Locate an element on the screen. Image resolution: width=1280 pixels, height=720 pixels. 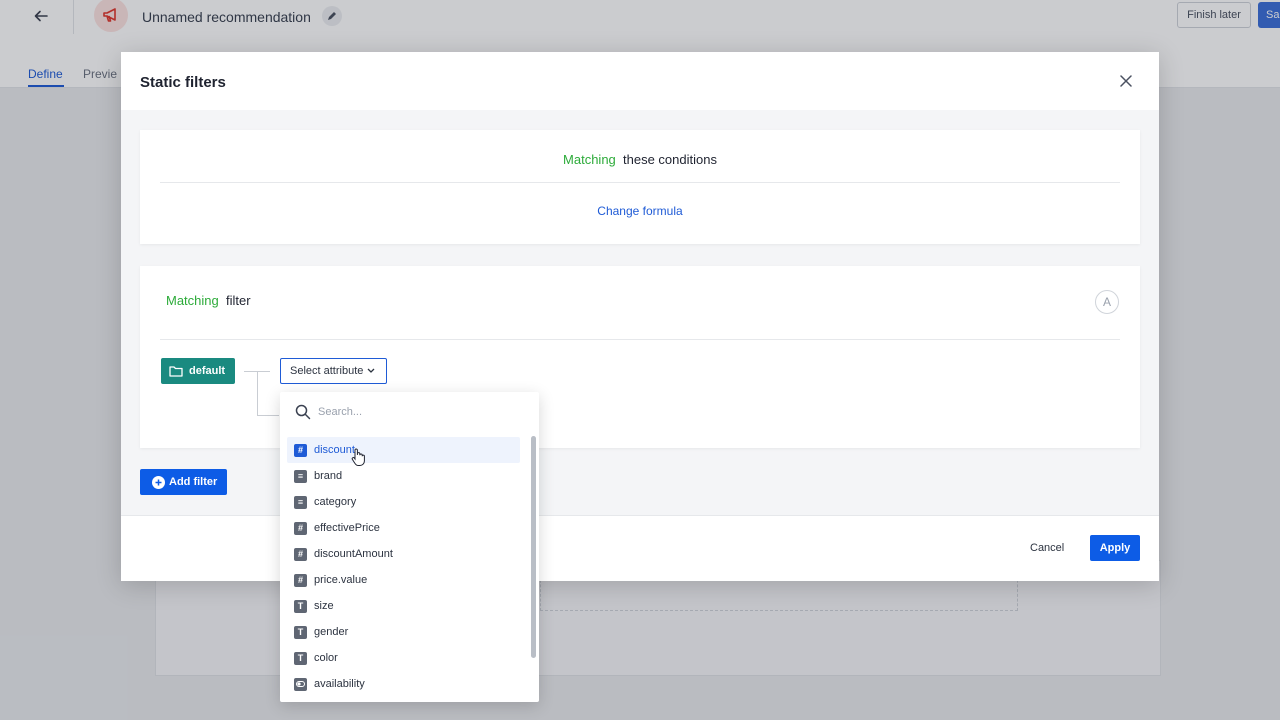
plus-circle-icon is located at coordinates (158, 482).